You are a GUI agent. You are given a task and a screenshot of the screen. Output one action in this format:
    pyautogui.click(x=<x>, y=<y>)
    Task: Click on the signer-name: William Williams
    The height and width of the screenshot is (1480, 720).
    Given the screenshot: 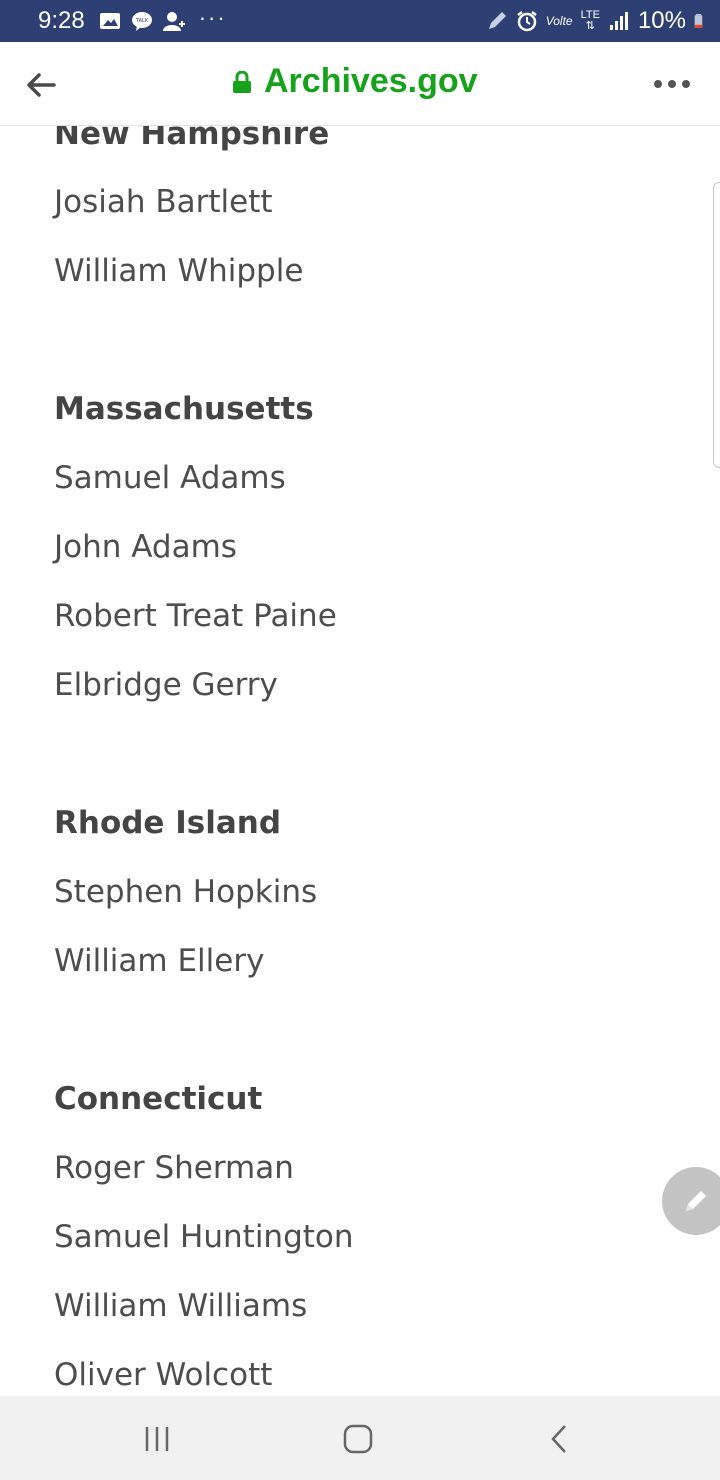 What is the action you would take?
    pyautogui.click(x=181, y=1306)
    